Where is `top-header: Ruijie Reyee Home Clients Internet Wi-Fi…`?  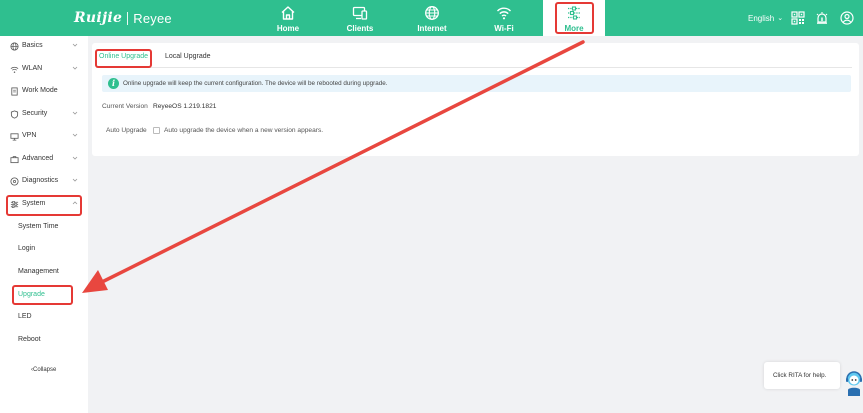 top-header: Ruijie Reyee Home Clients Internet Wi-Fi… is located at coordinates (431, 18).